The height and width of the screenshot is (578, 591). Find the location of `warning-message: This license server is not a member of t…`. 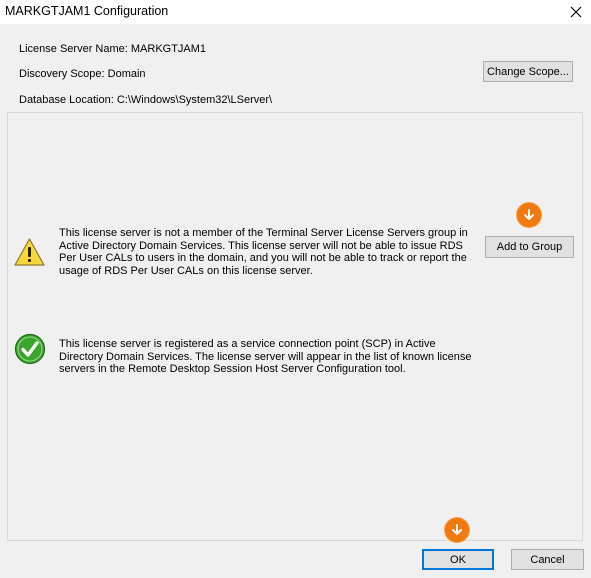

warning-message: This license server is not a member of t… is located at coordinates (263, 252).